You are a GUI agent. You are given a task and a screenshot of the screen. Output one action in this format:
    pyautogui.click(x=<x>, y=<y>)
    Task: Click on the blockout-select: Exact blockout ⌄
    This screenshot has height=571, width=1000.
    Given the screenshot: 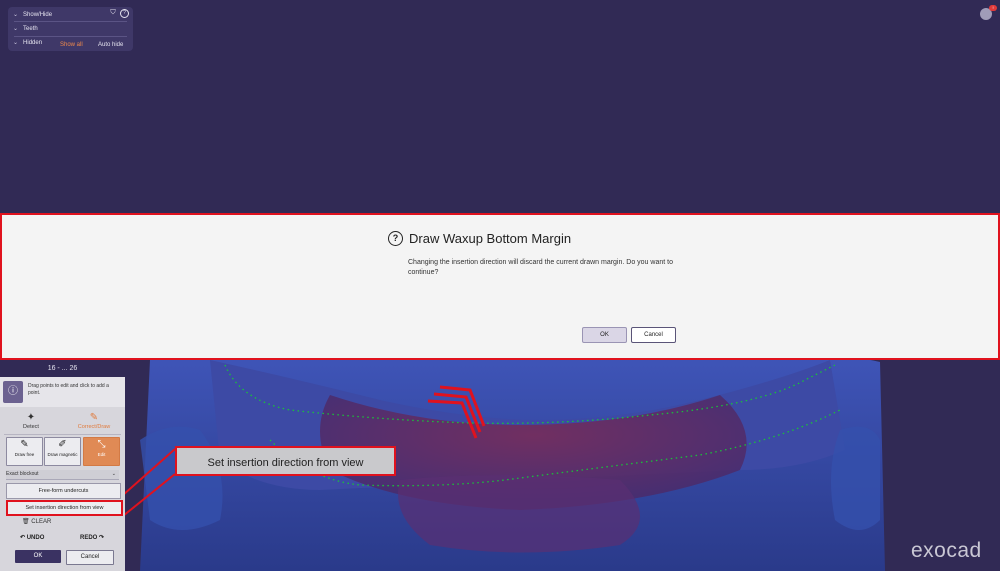 What is the action you would take?
    pyautogui.click(x=62, y=475)
    